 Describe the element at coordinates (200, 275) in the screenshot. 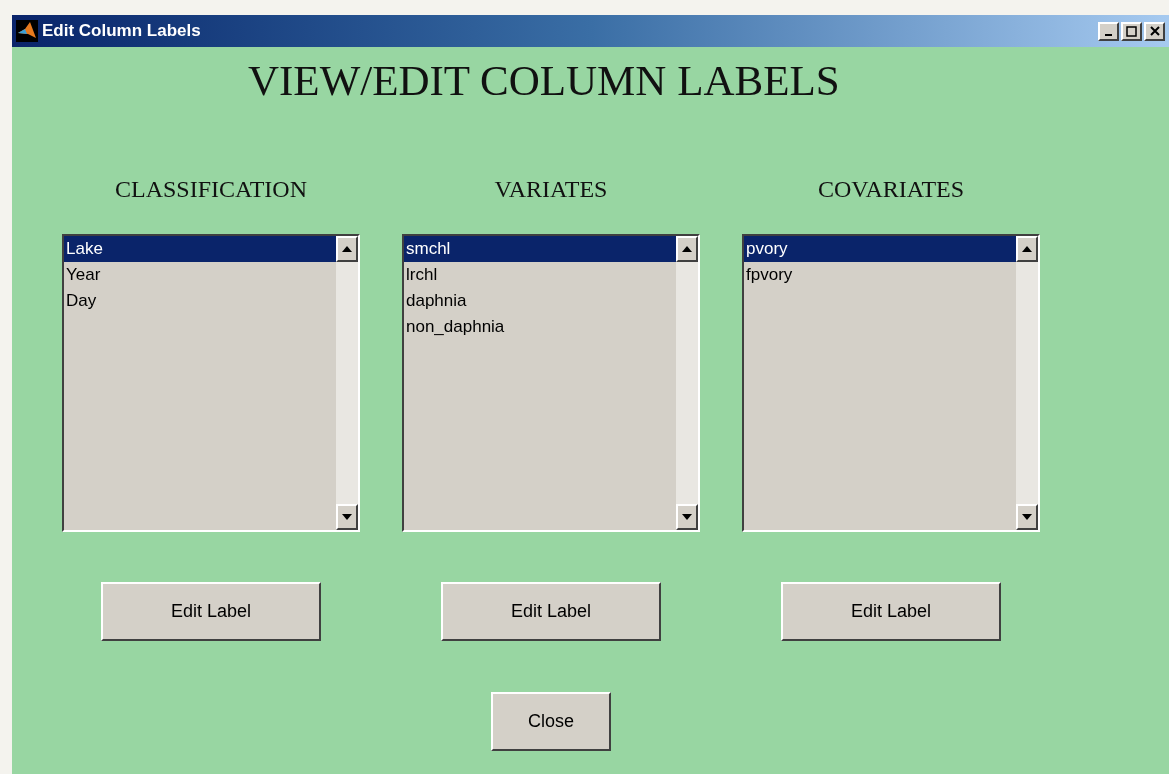

I see `list-item: Year` at that location.